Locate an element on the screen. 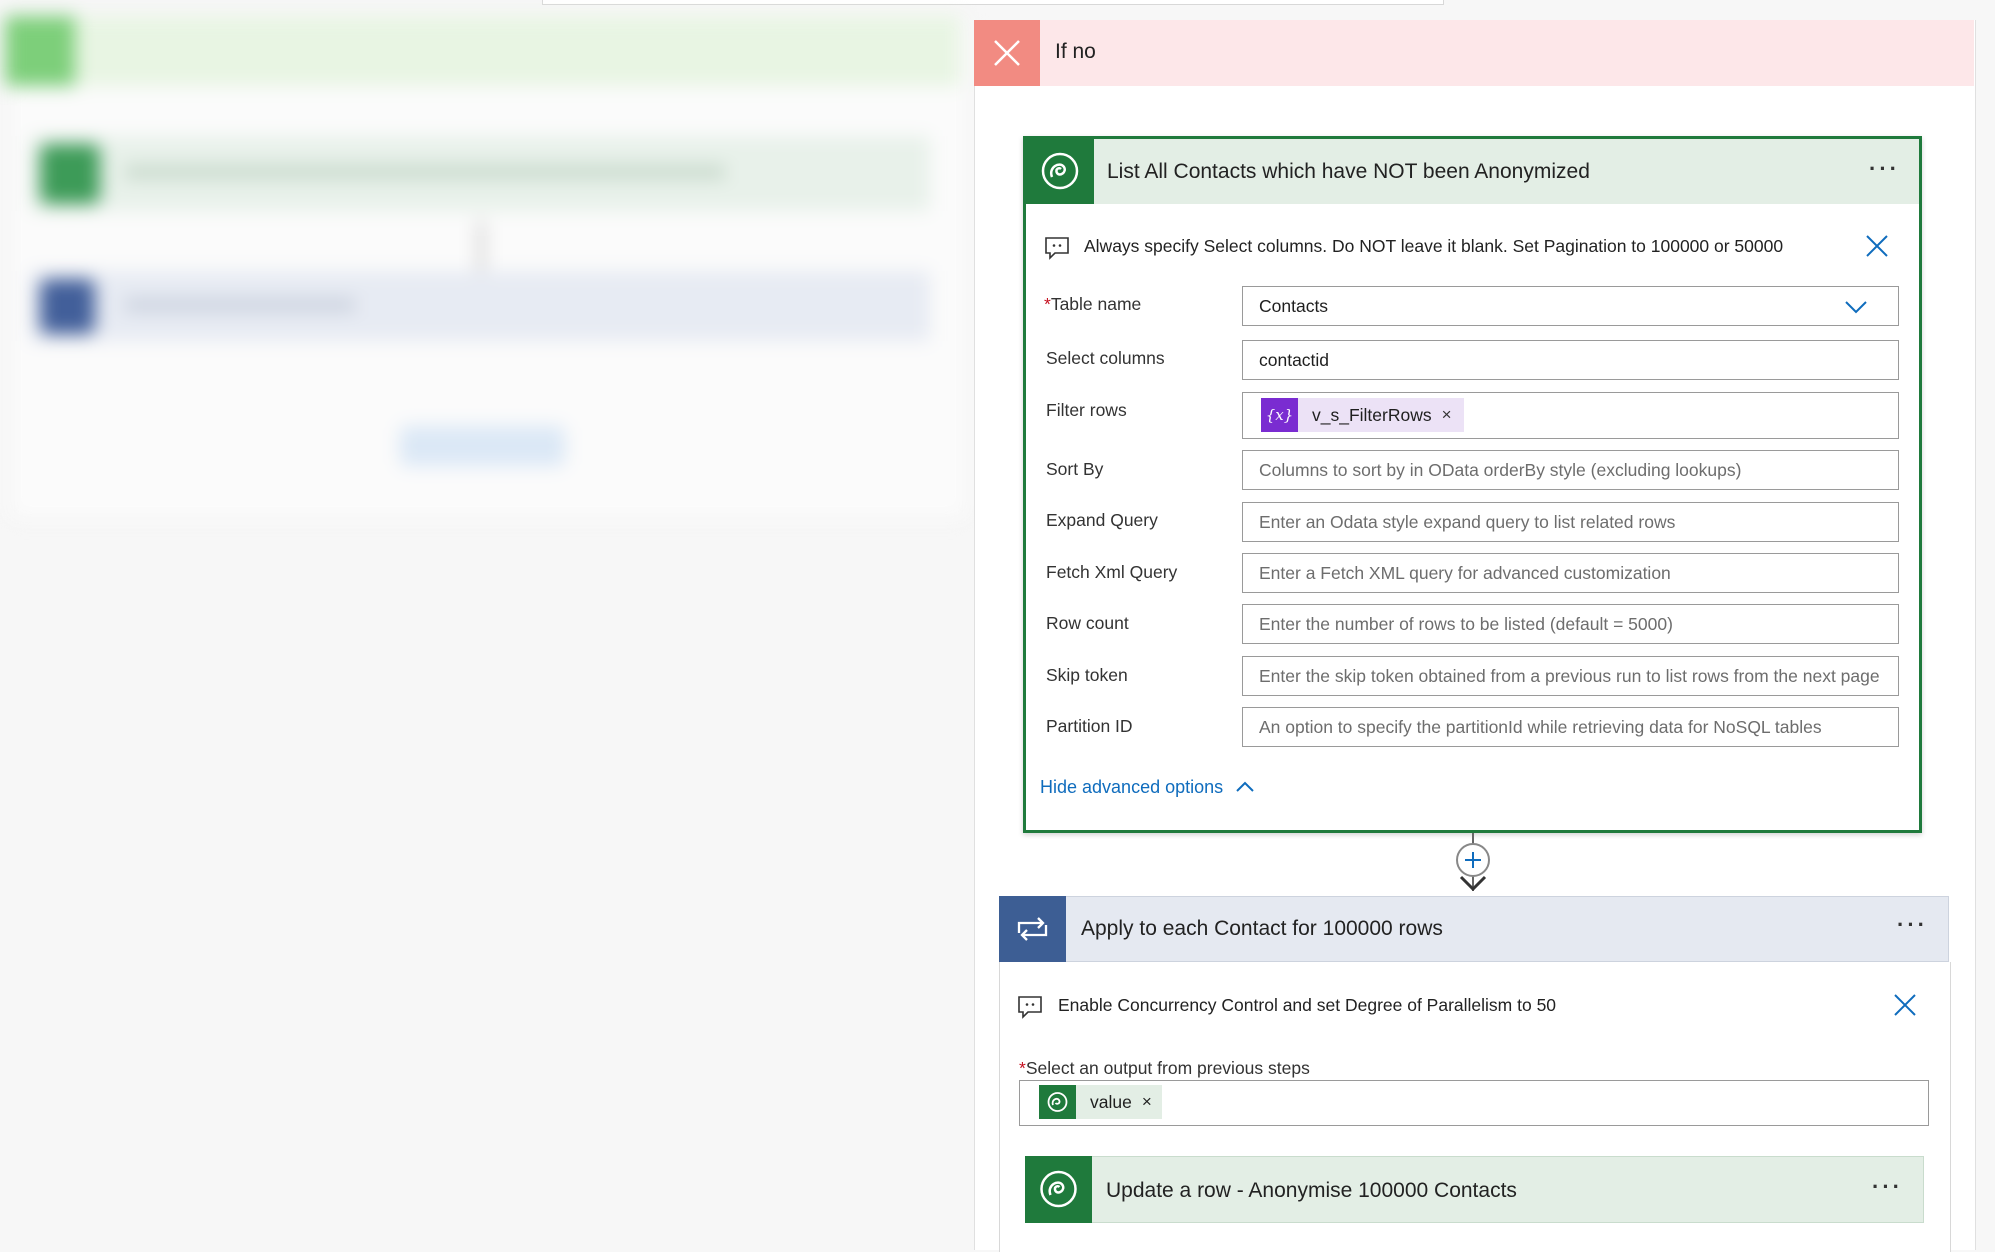 The image size is (1995, 1252). arrow-down-icon is located at coordinates (1473, 883).